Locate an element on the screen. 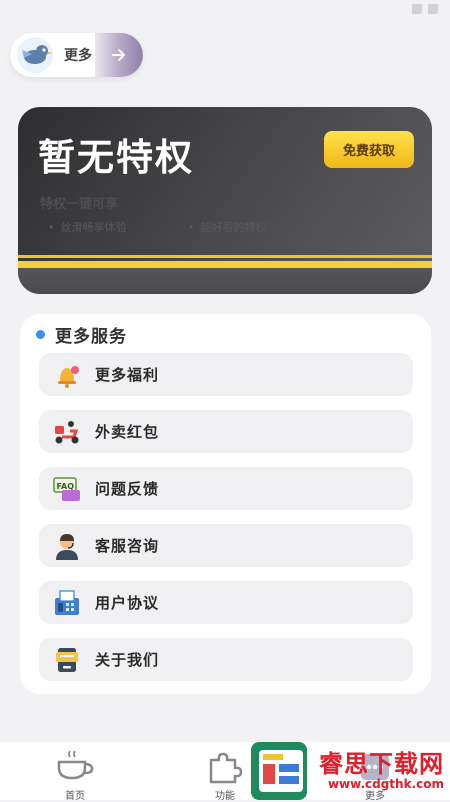 The height and width of the screenshot is (802, 450). service-item-agreement: 用户协议 is located at coordinates (226, 602).